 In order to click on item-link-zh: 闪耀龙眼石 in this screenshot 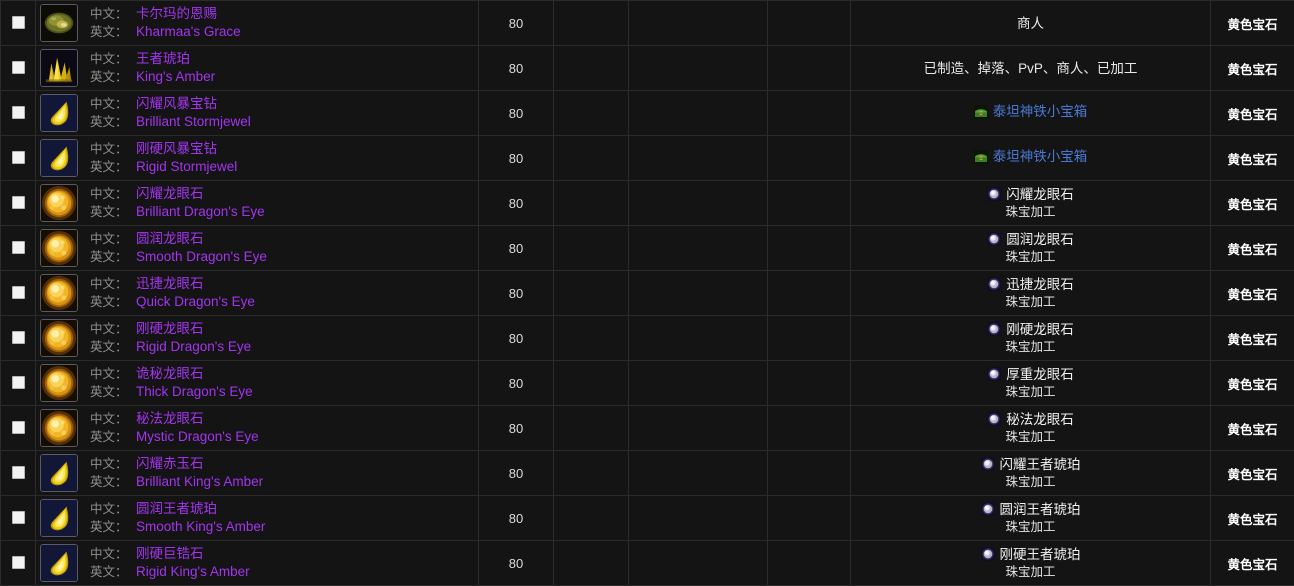, I will do `click(170, 194)`.